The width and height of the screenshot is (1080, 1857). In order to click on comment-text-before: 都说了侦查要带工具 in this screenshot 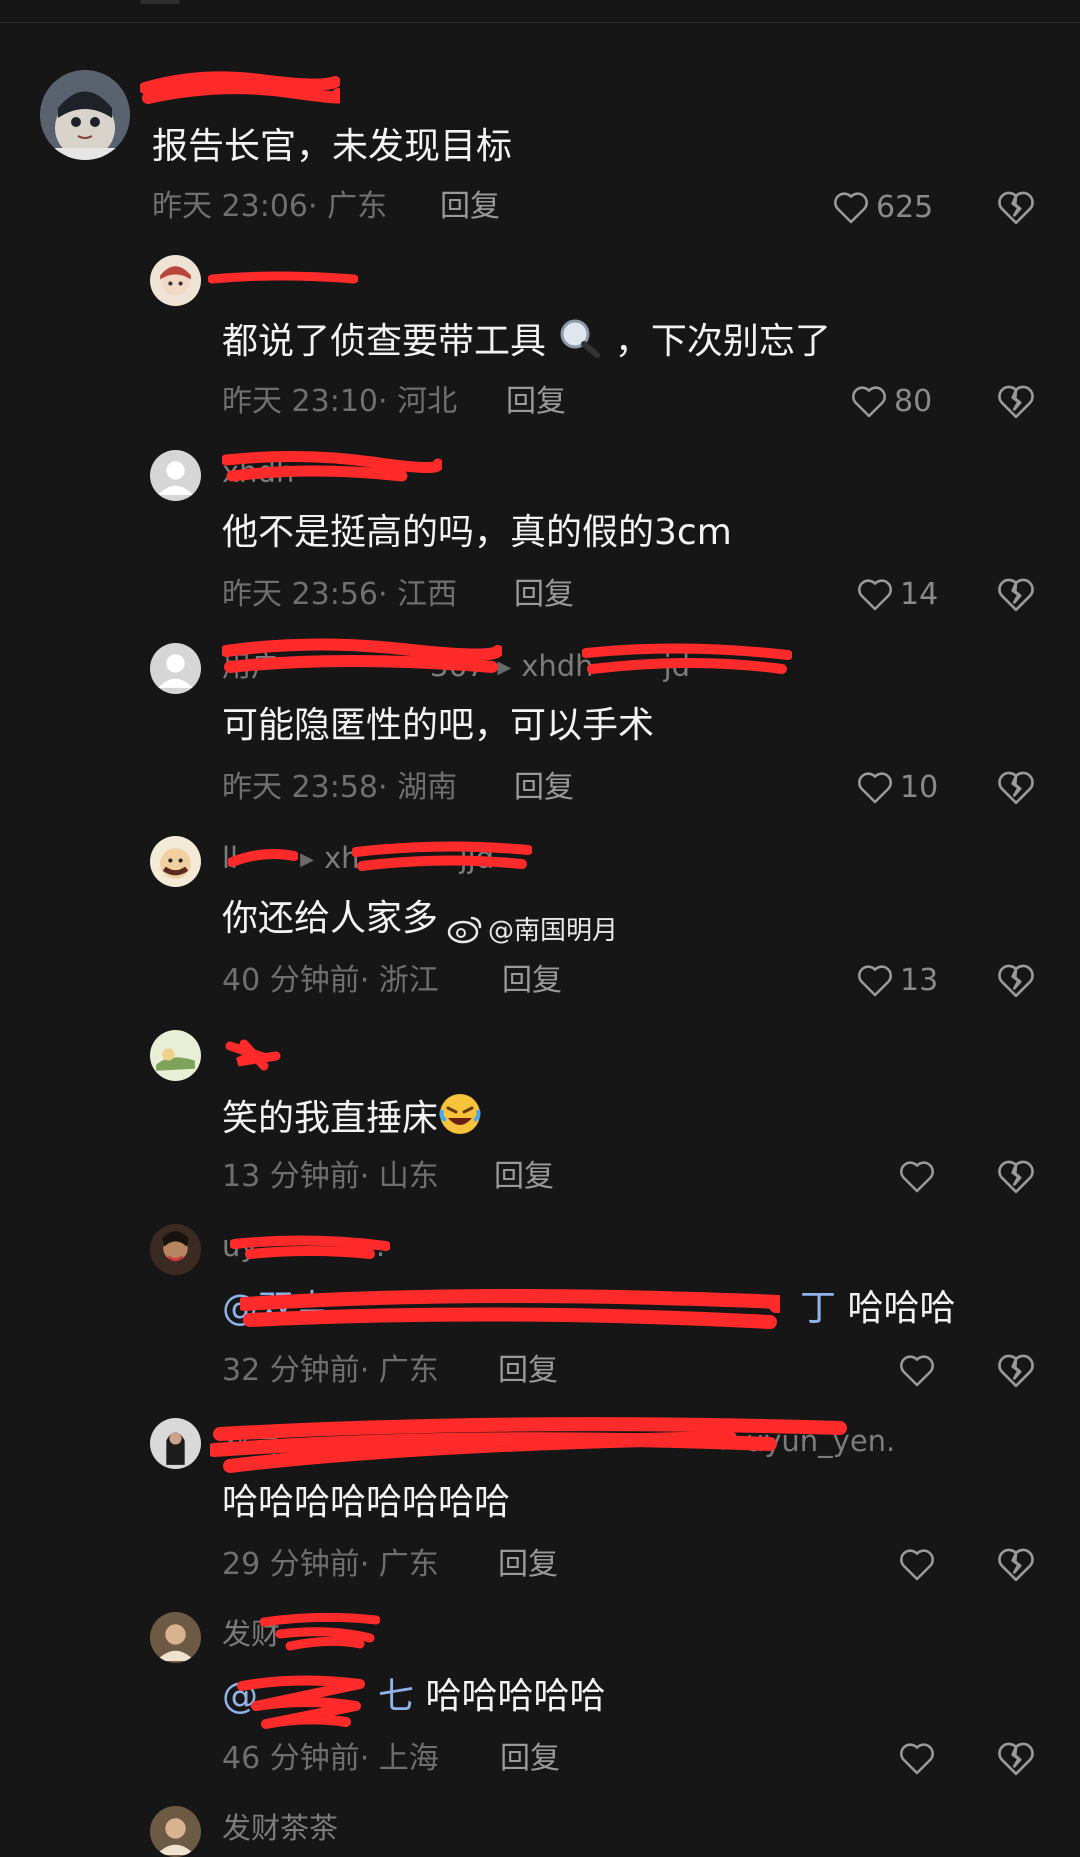, I will do `click(384, 341)`.